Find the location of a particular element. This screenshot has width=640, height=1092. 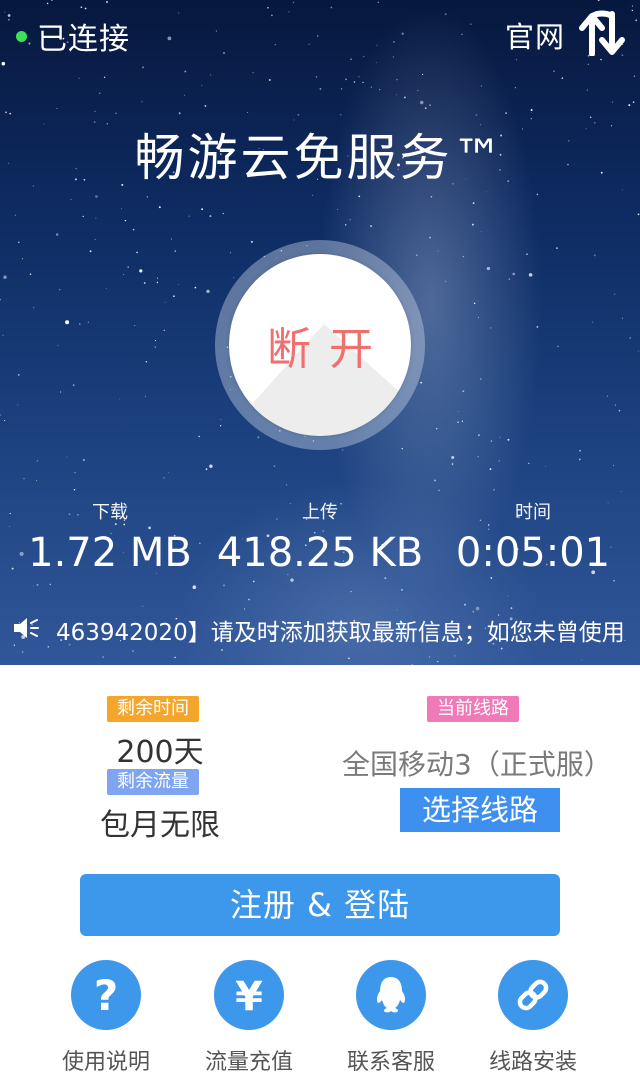

menu-circle is located at coordinates (391, 995).